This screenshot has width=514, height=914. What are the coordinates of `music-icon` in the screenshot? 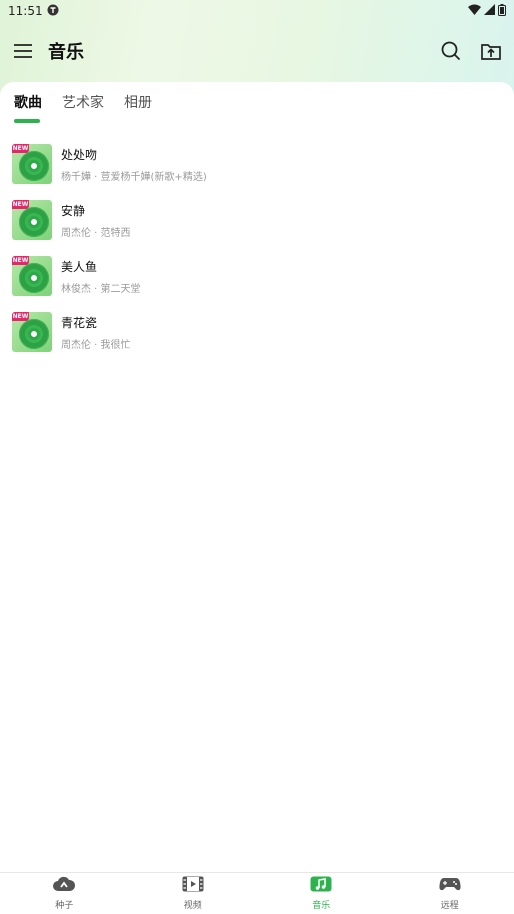 It's located at (321, 886).